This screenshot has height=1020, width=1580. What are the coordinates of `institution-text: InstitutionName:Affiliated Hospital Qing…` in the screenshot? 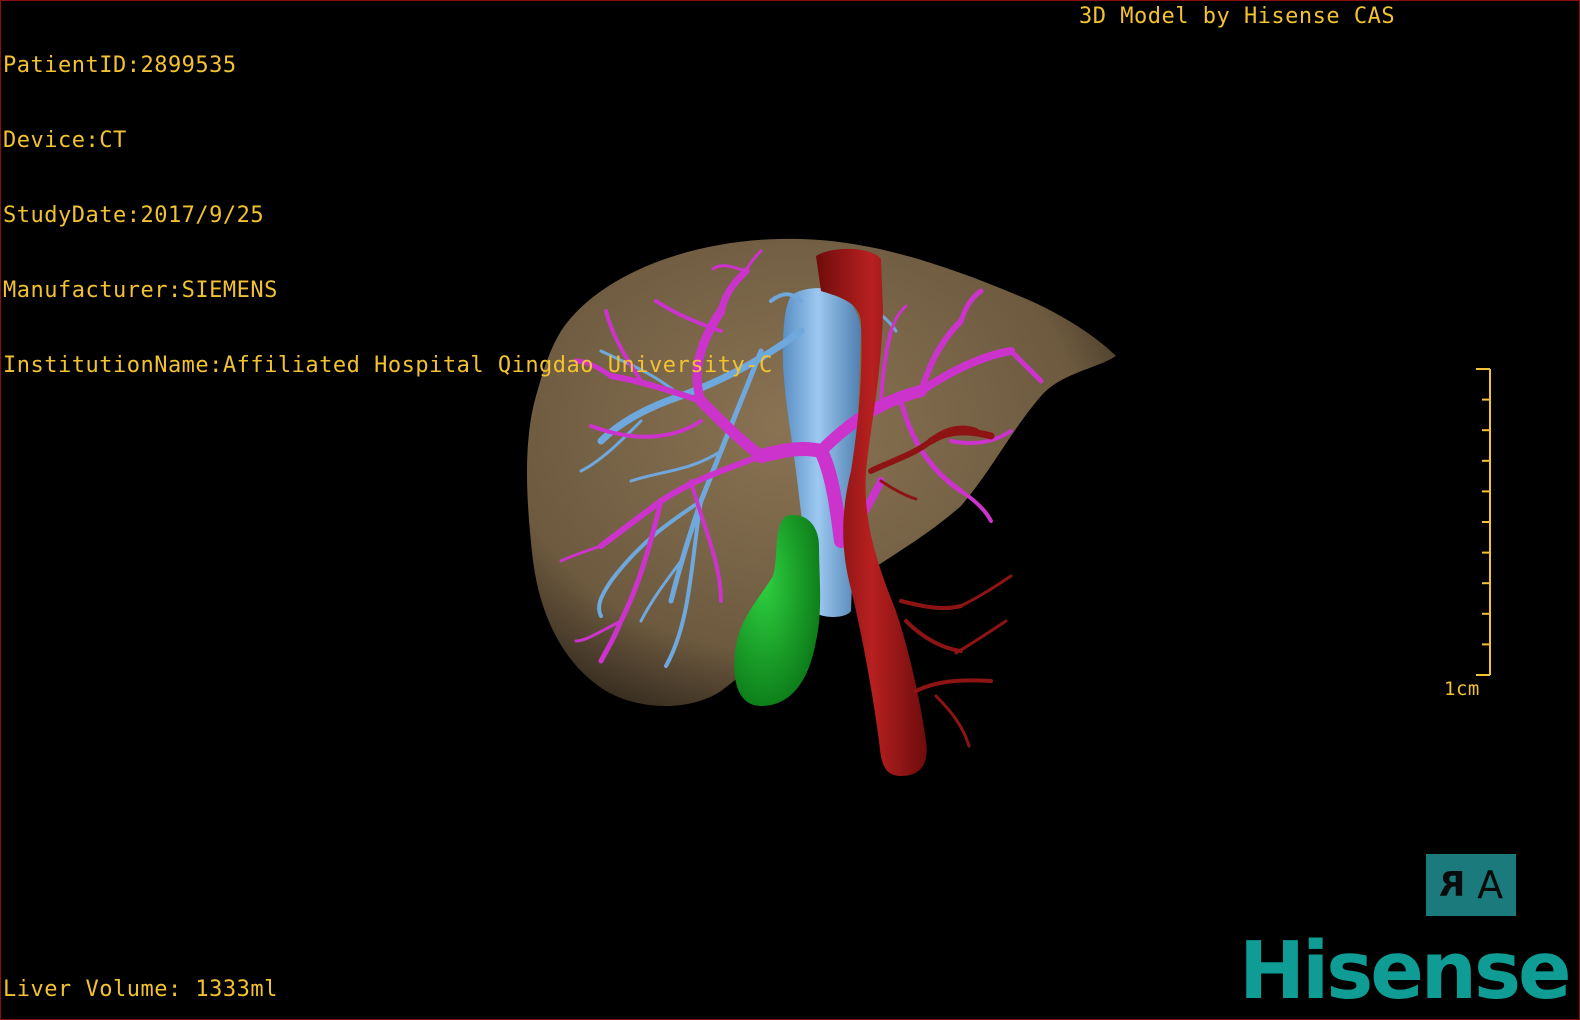 It's located at (388, 365).